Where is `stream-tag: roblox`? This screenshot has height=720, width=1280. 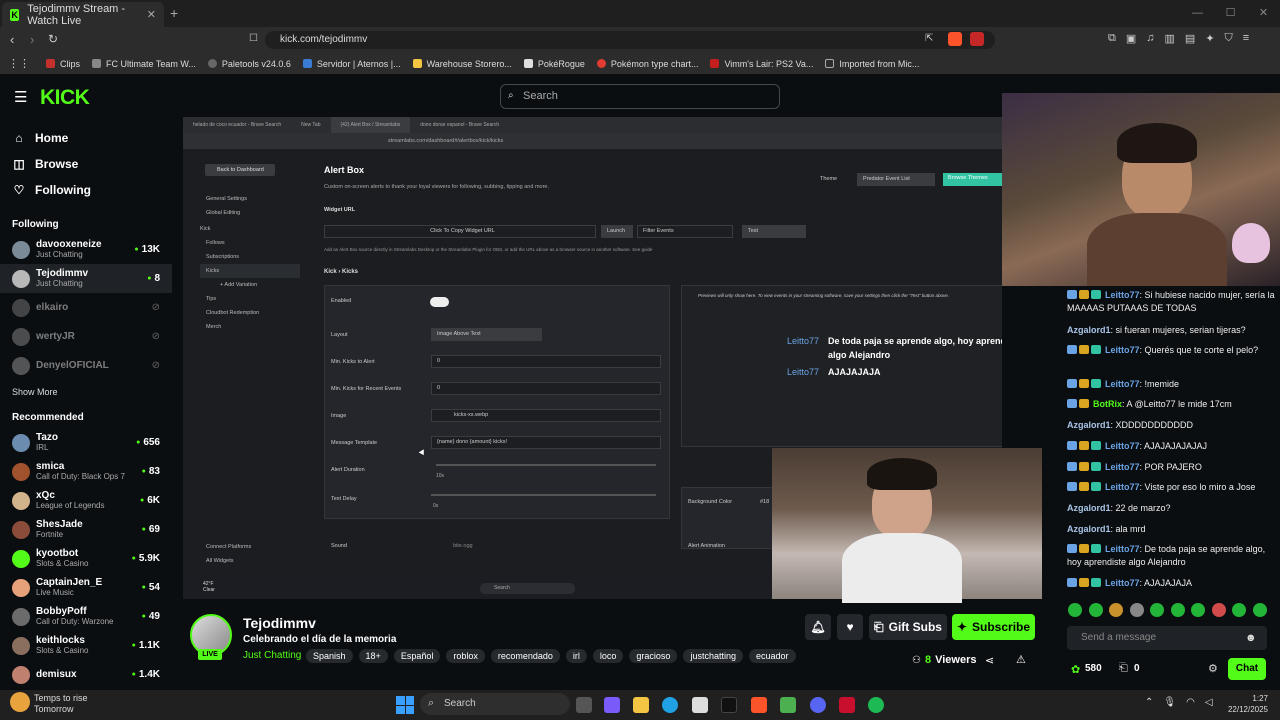 stream-tag: roblox is located at coordinates (465, 656).